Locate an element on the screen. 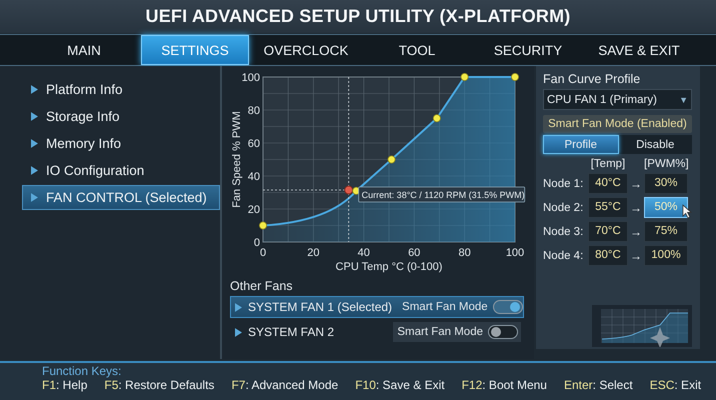 The height and width of the screenshot is (400, 716). key-hint: ESC: Exit is located at coordinates (676, 385).